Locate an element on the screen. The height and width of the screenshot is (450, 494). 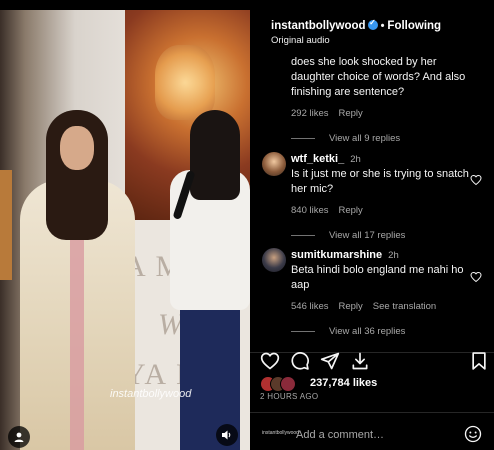
sound-icon is located at coordinates (226, 435).